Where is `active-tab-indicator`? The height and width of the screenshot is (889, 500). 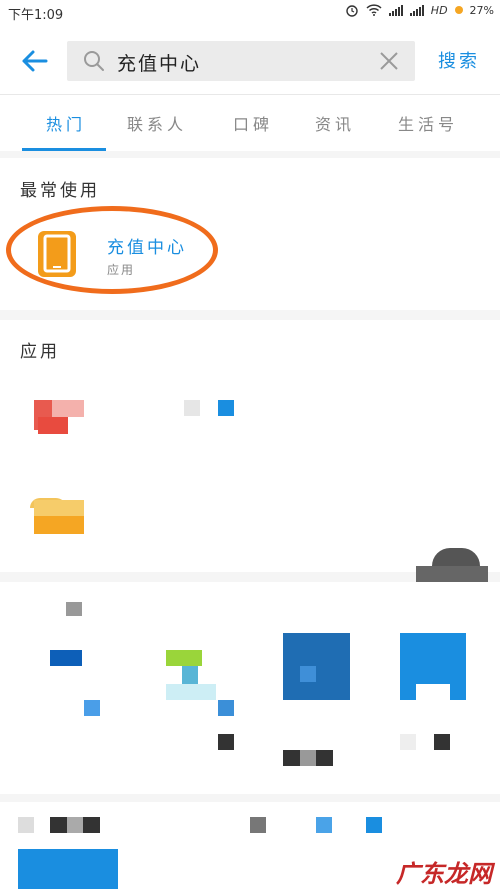 active-tab-indicator is located at coordinates (64, 149).